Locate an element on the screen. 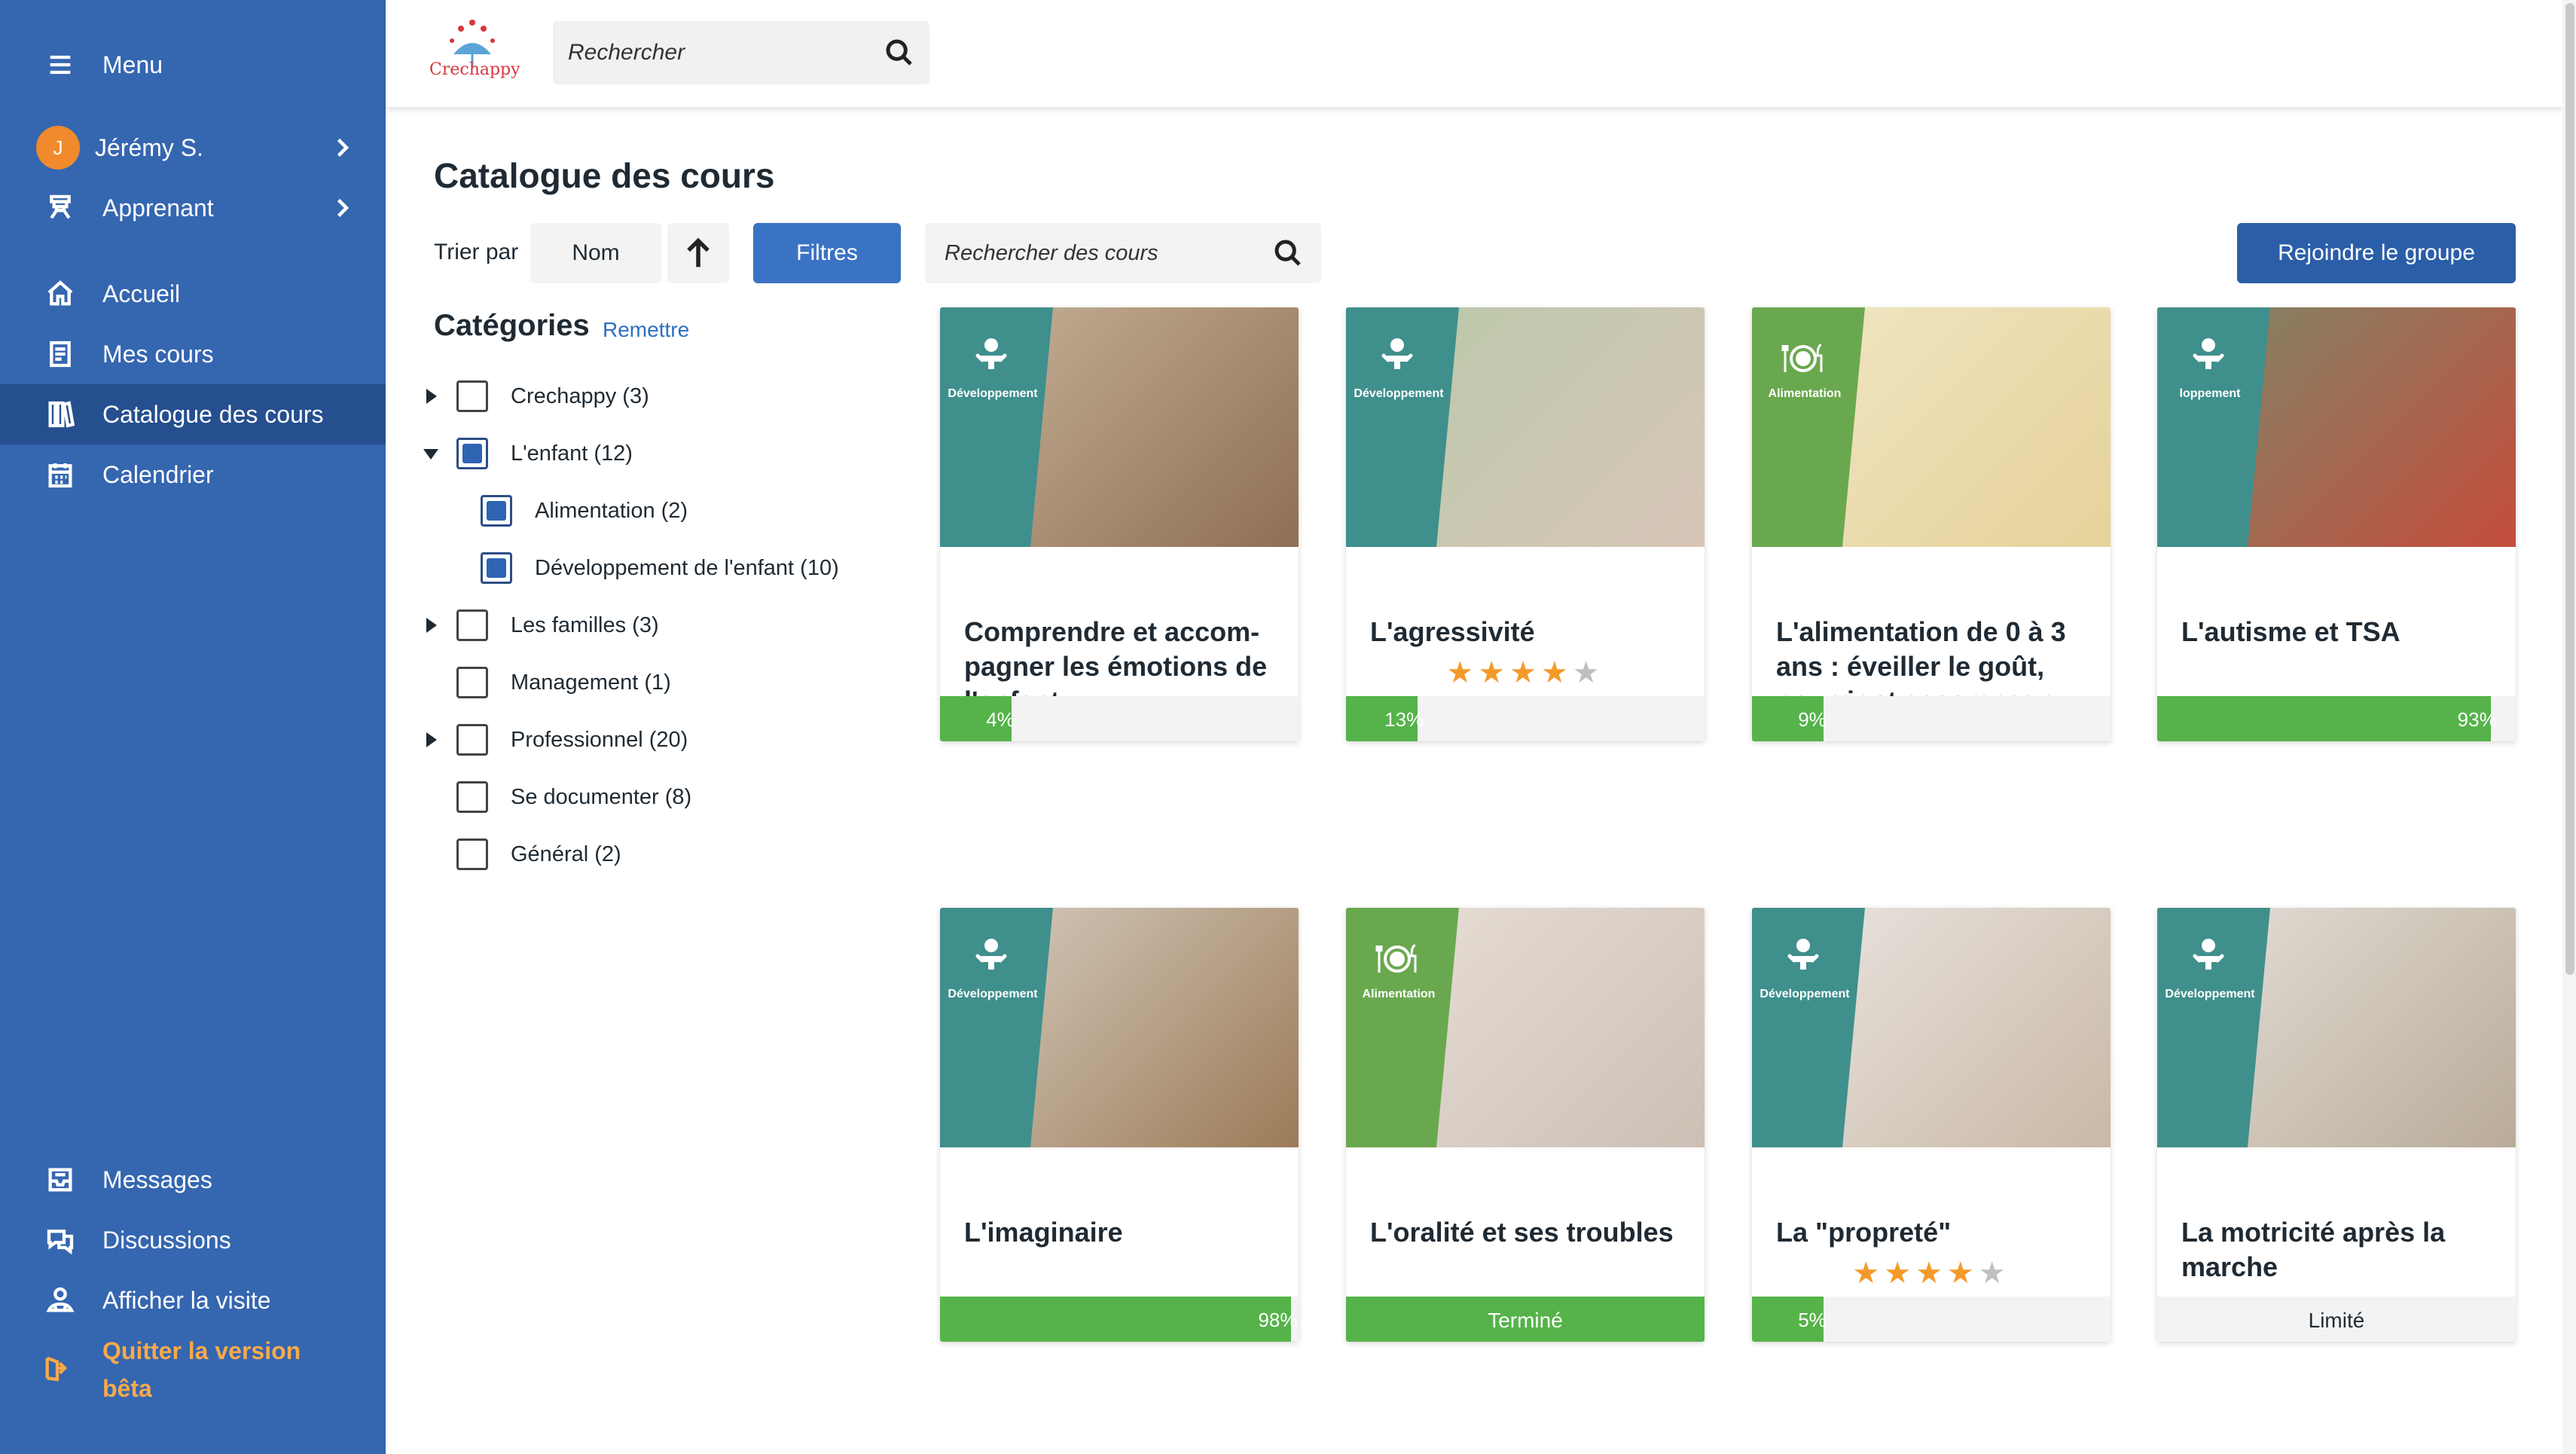 The height and width of the screenshot is (1454, 2576). category-label: Se documenter (8) is located at coordinates (602, 796).